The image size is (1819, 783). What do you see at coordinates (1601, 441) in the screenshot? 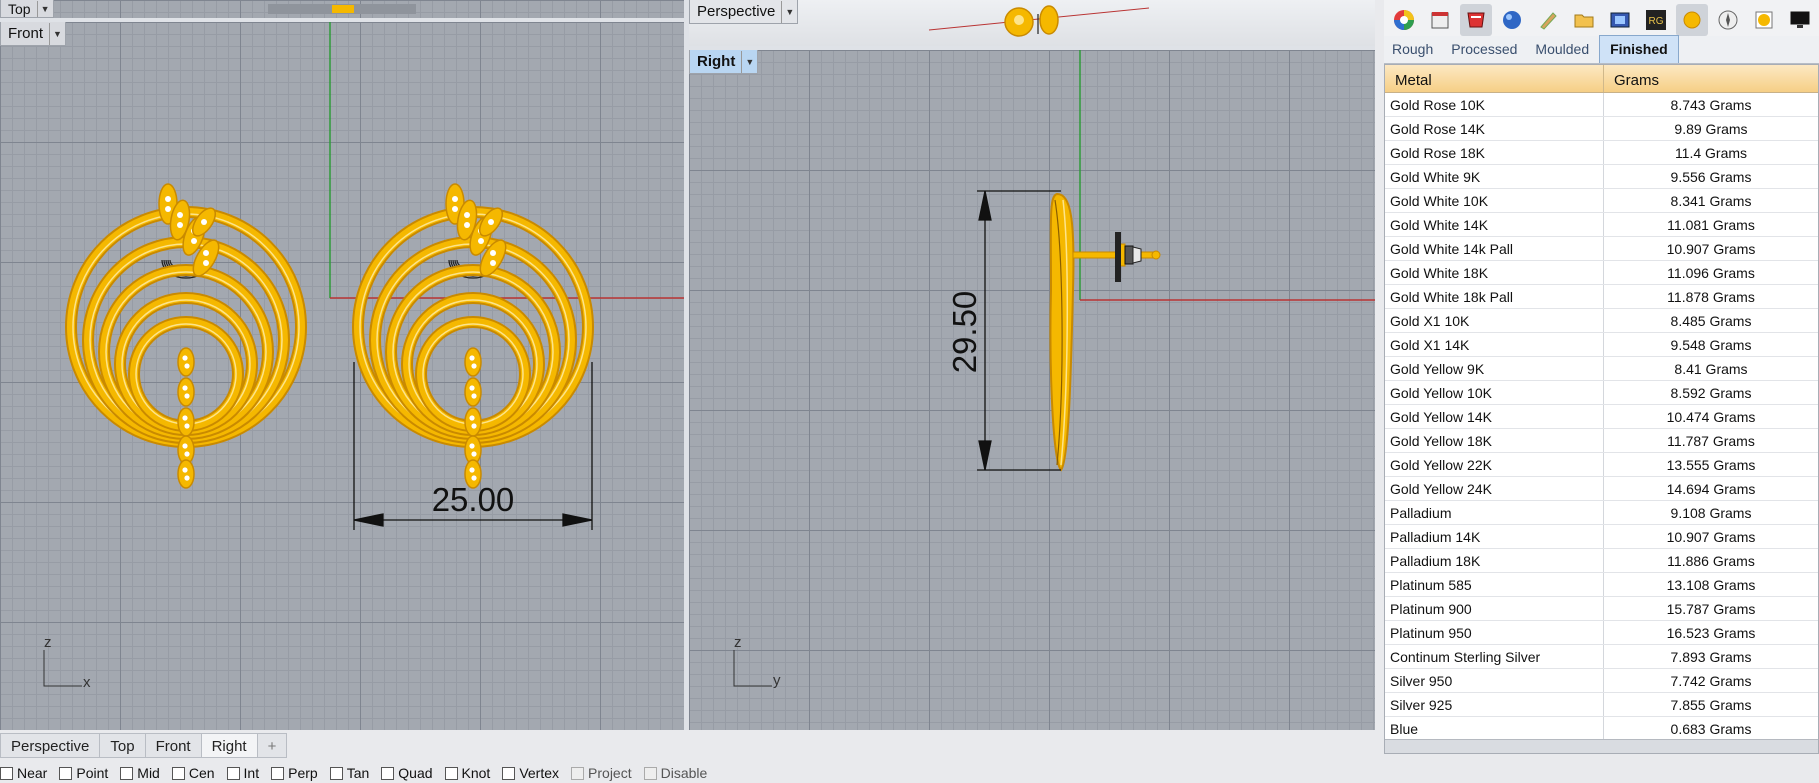
I see `table-row: Gold Yellow 18K 11.787 Grams` at bounding box center [1601, 441].